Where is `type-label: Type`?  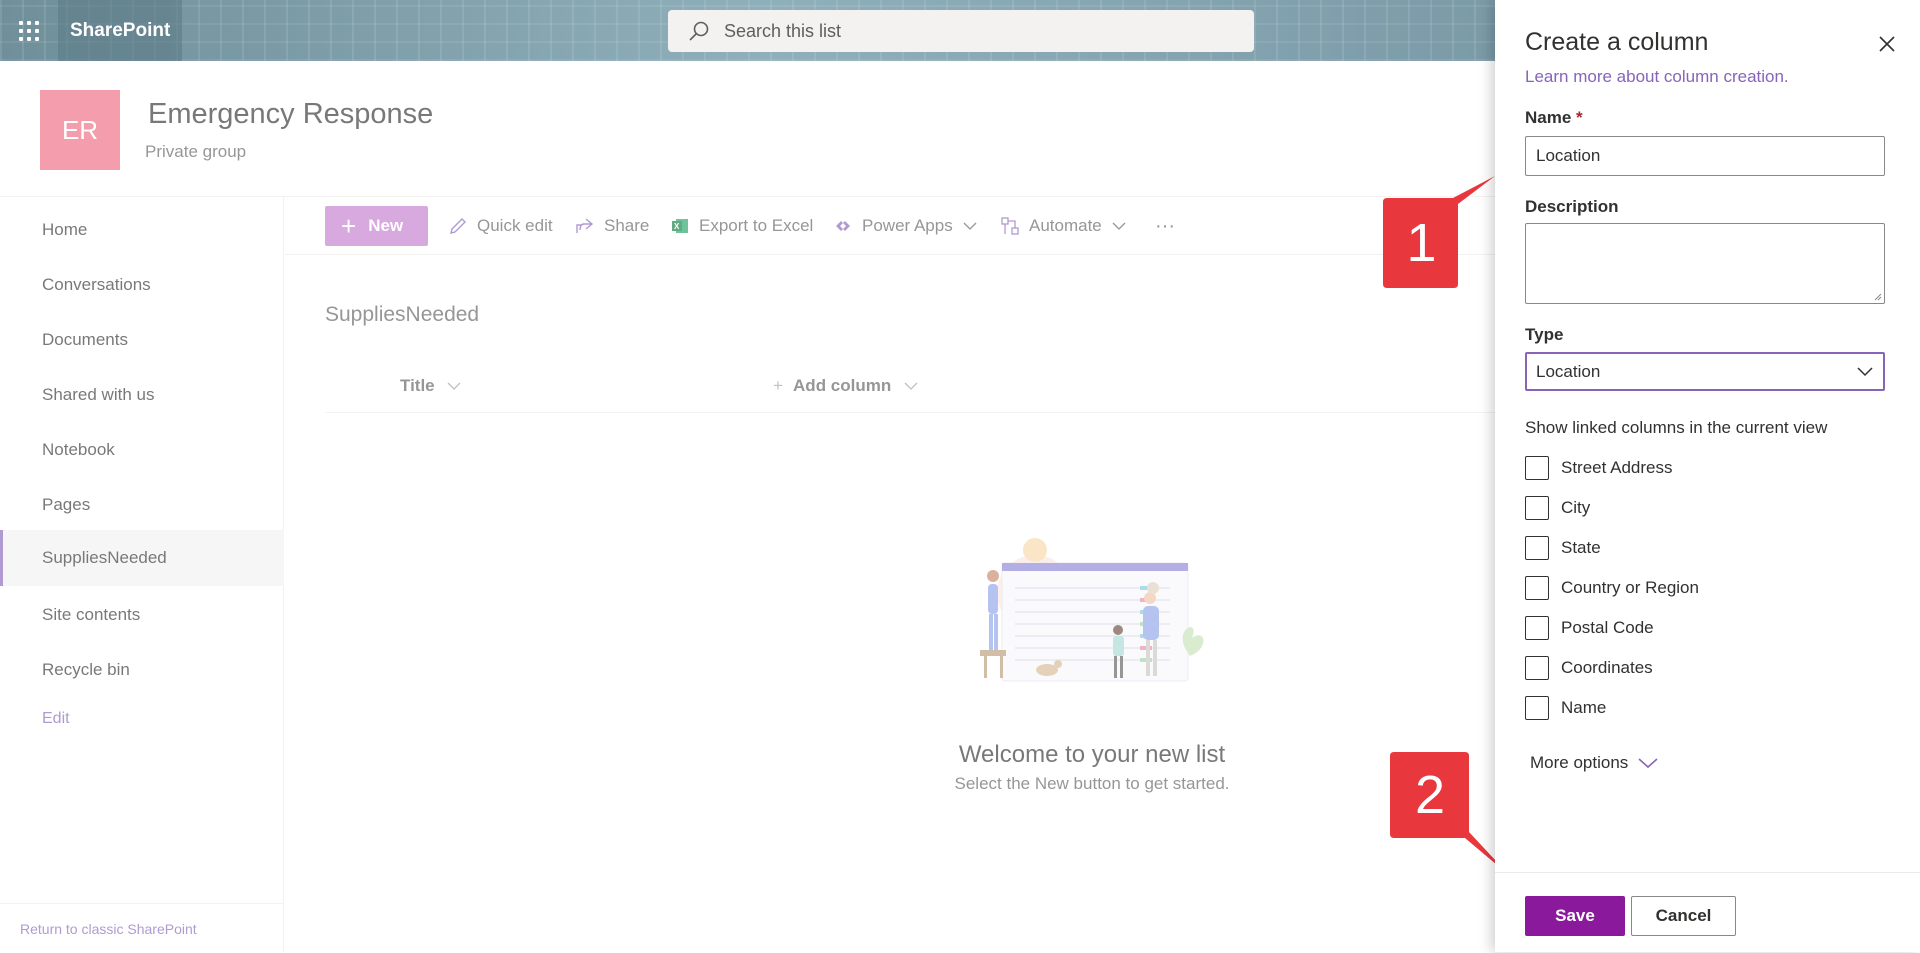
type-label: Type is located at coordinates (1544, 334).